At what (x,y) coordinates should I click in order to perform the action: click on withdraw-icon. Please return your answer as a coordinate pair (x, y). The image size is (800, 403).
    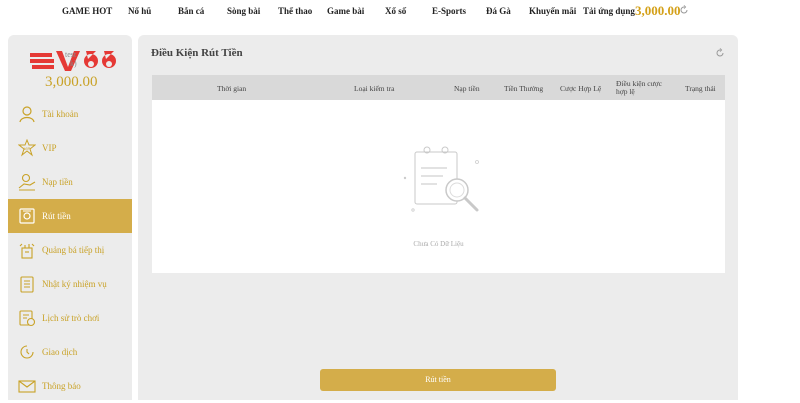
    Looking at the image, I should click on (27, 216).